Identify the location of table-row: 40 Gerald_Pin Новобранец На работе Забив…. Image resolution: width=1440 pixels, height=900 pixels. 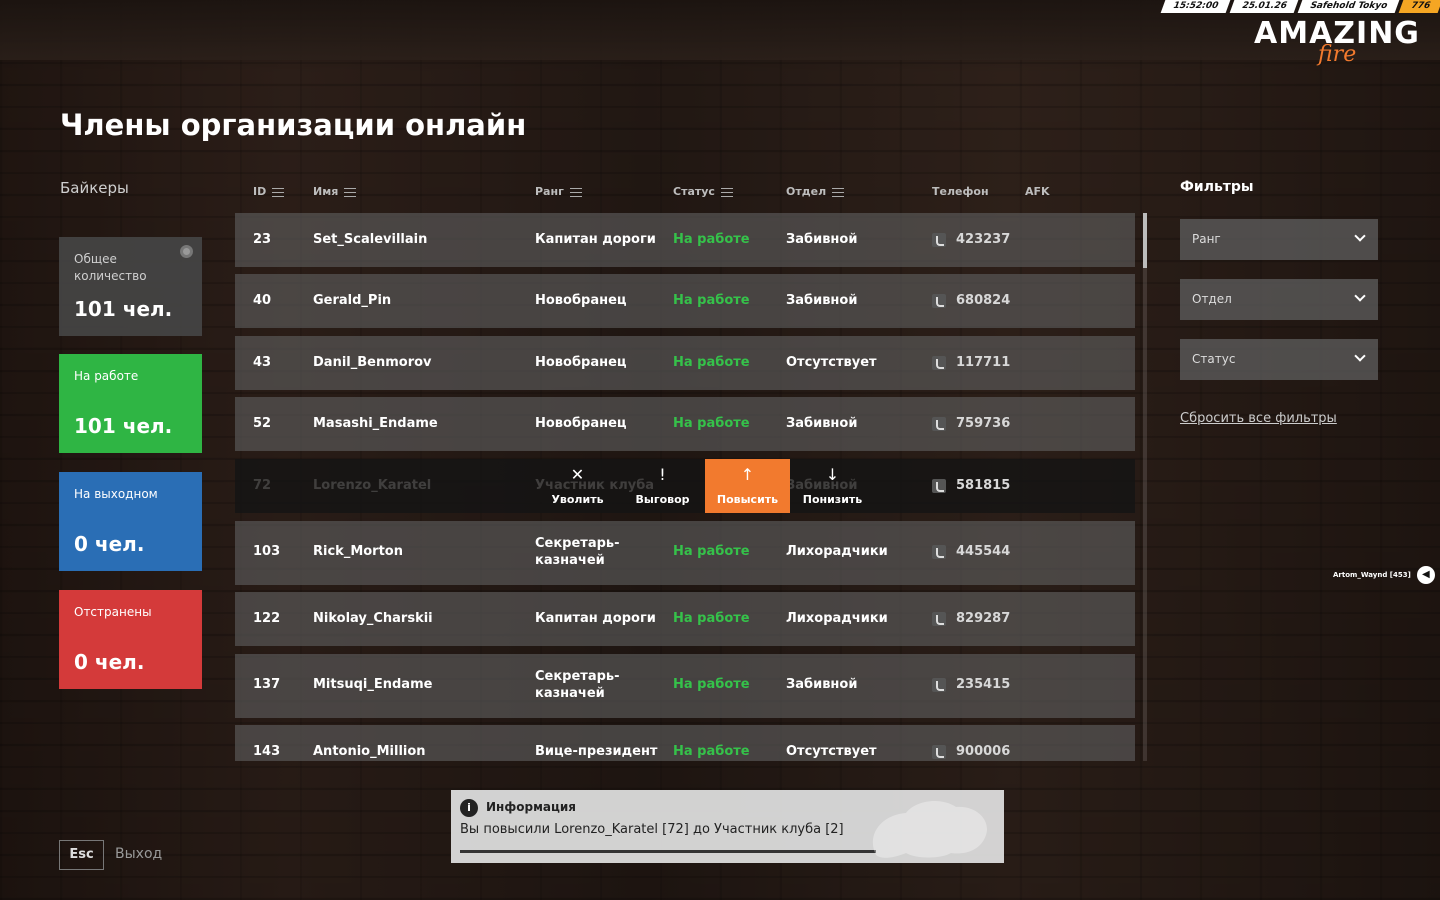
(685, 301).